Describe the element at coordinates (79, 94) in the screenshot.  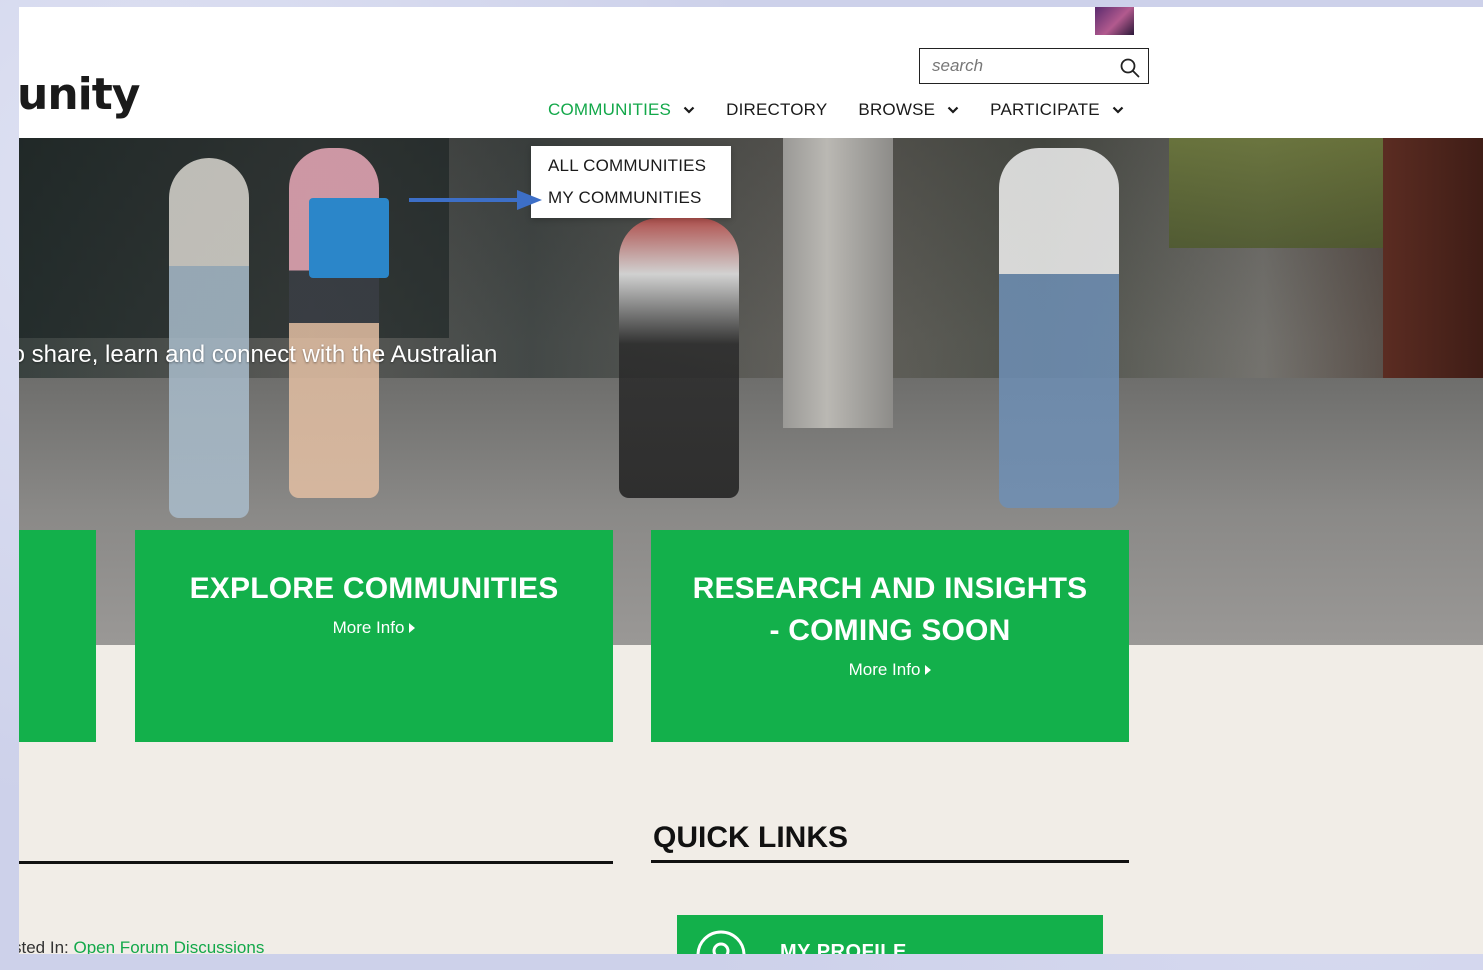
I see `site-logo: unity` at that location.